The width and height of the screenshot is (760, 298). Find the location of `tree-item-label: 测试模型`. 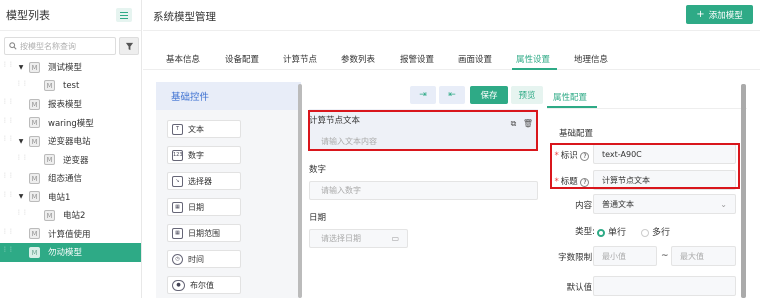

tree-item-label: 测试模型 is located at coordinates (65, 68).